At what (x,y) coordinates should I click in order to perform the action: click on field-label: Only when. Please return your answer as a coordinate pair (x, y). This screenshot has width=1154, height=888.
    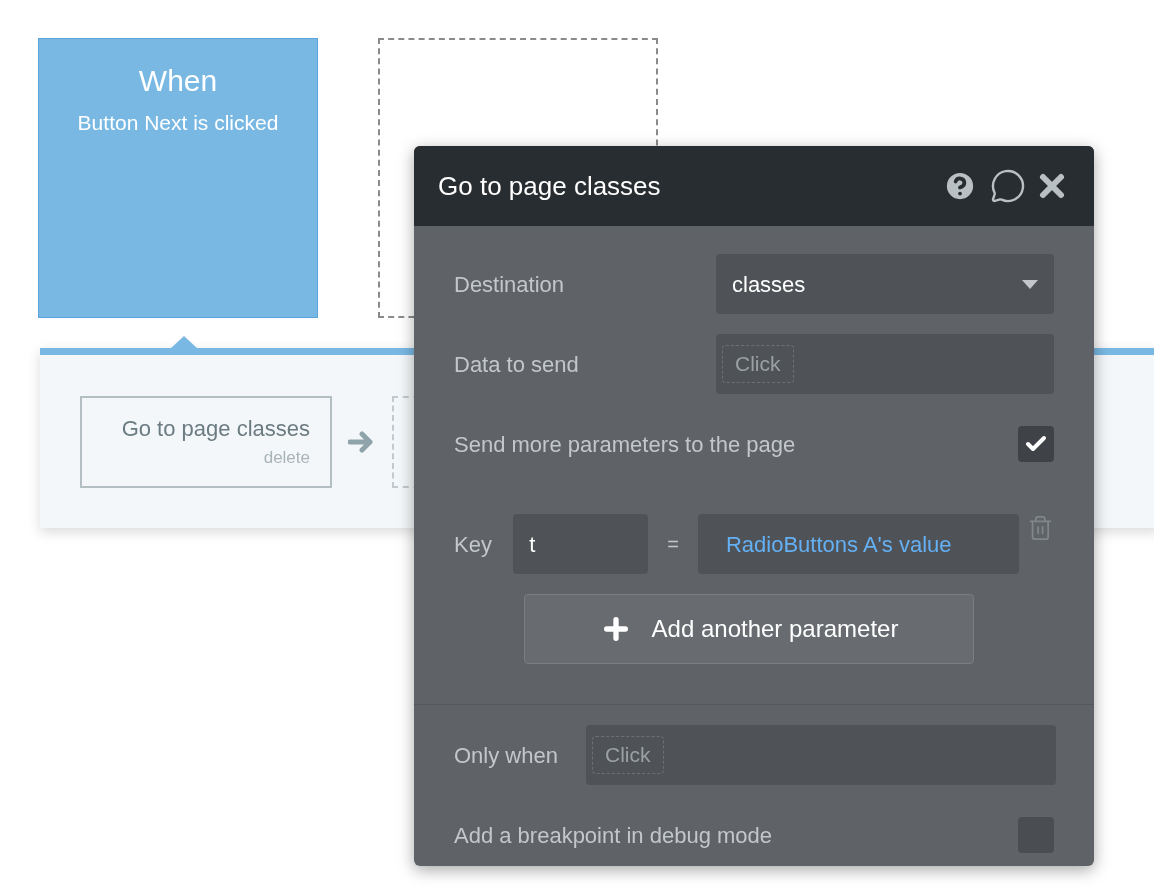
    Looking at the image, I should click on (506, 755).